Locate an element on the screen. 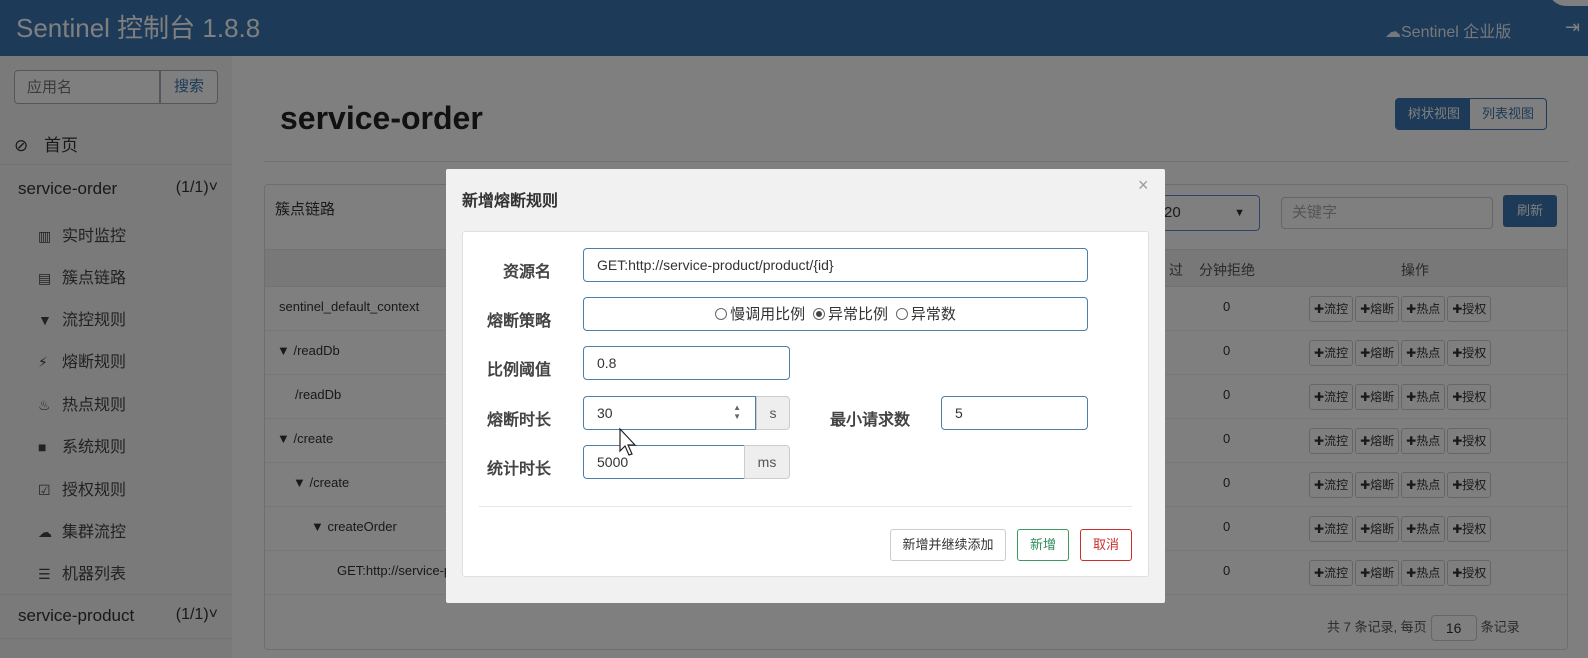 This screenshot has height=658, width=1588. radio-label: 异常数 is located at coordinates (933, 314).